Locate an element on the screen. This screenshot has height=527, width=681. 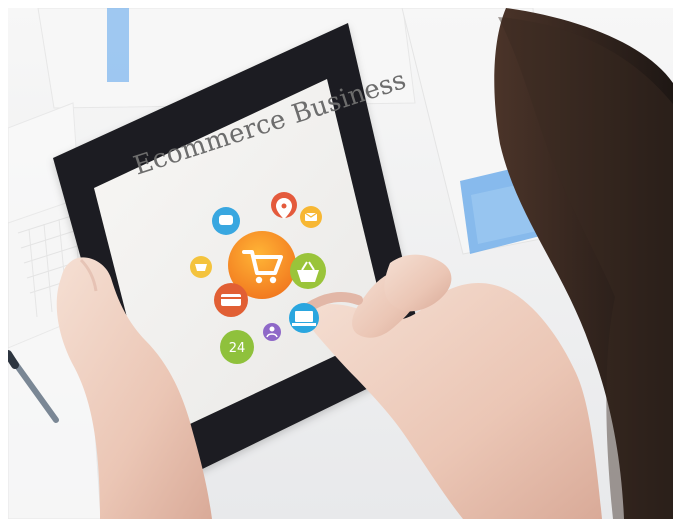
blue-chart-strip is located at coordinates (118, 45).